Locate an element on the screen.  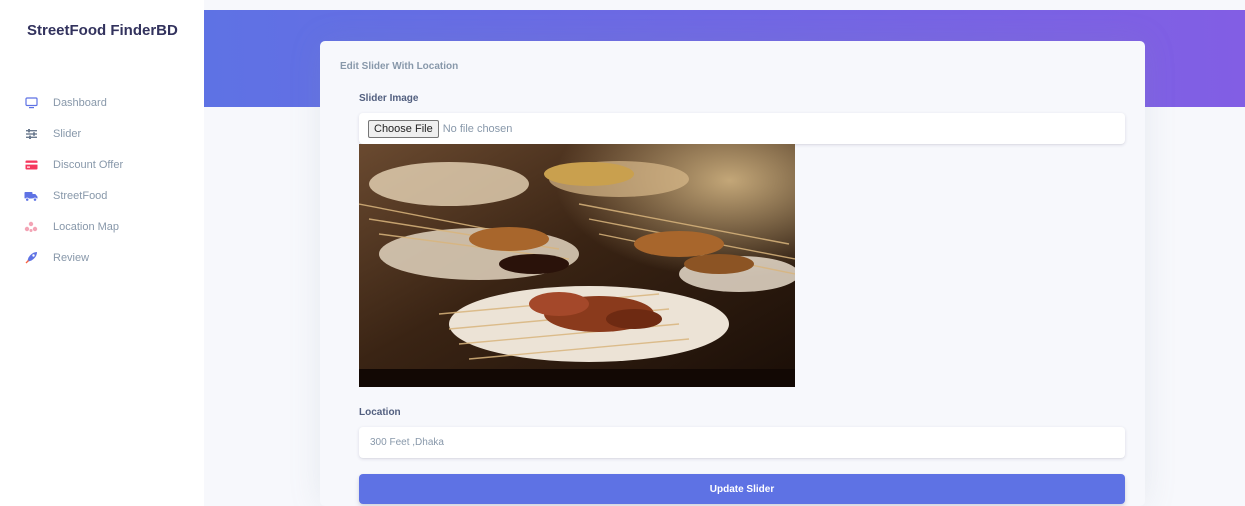
sidebar-item-slider: Slider is located at coordinates (73, 133).